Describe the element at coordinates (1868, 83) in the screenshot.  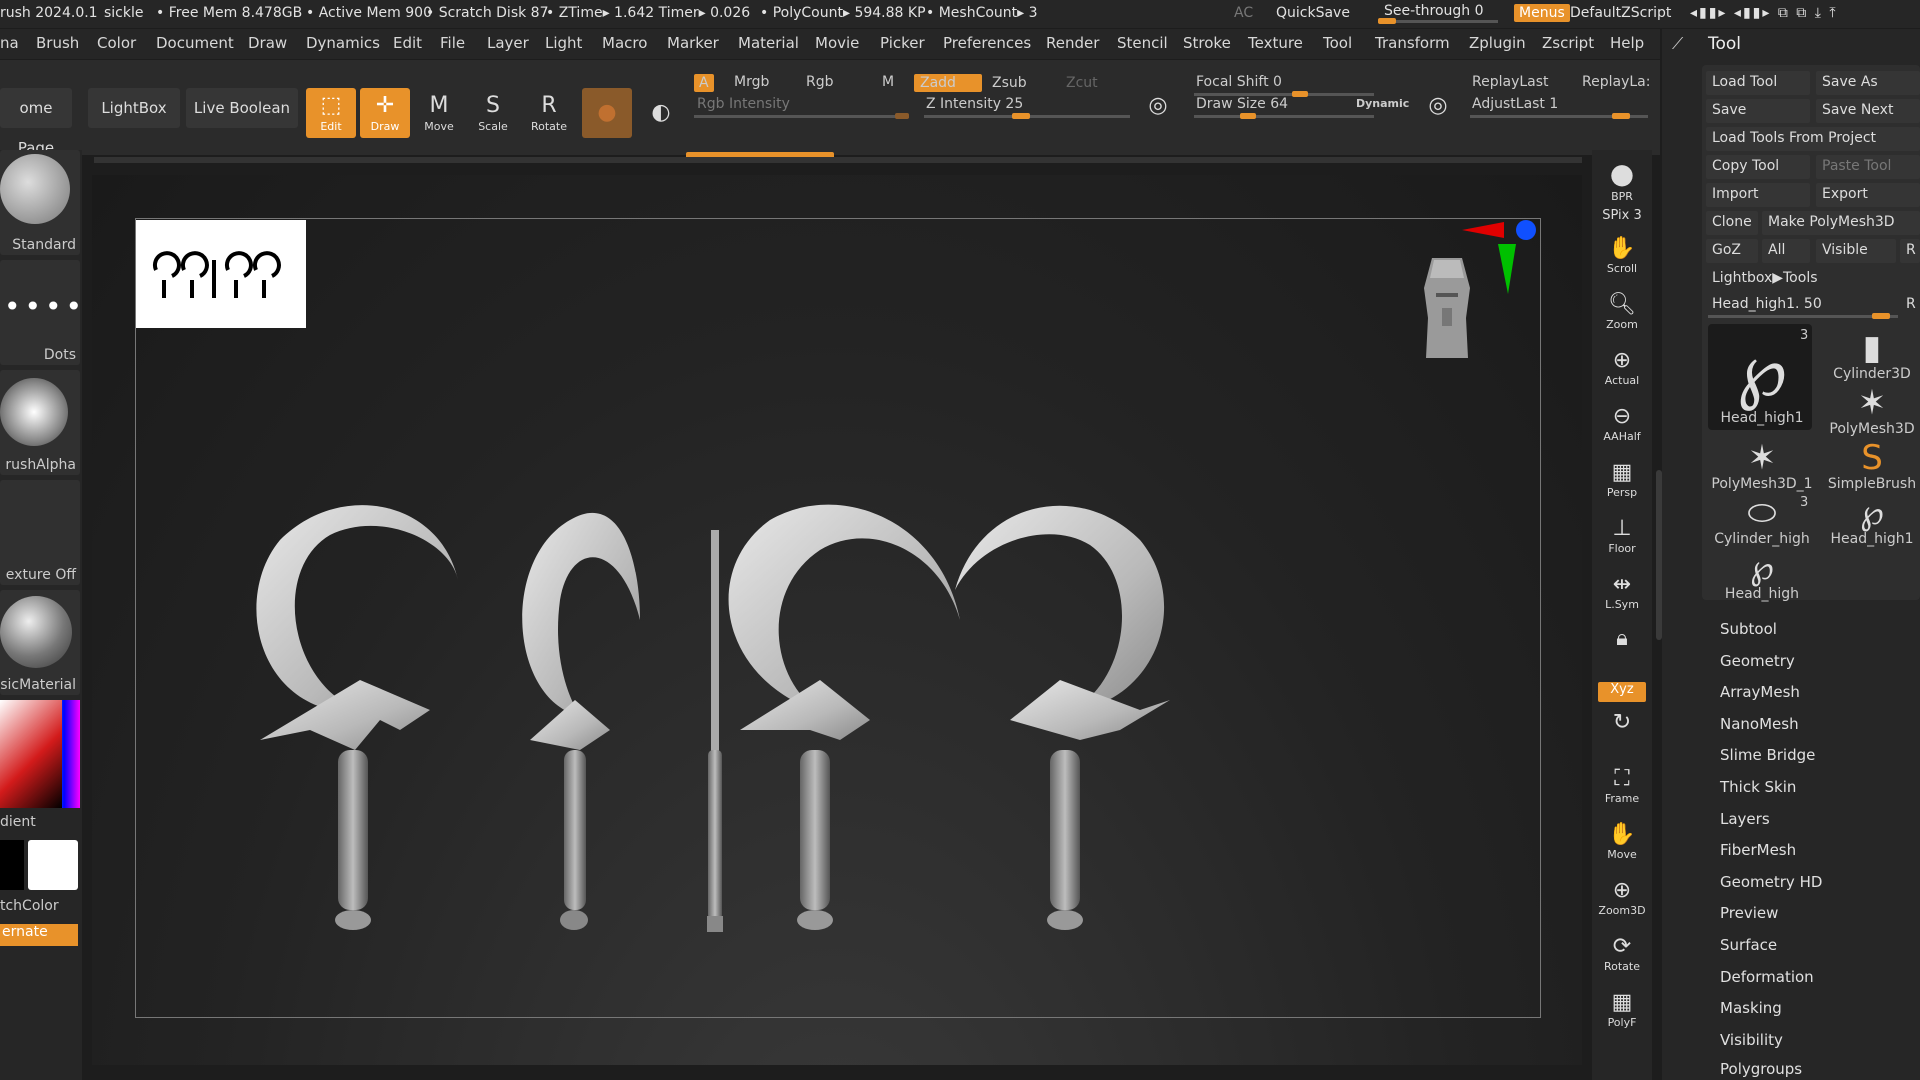
I see `save-as-button: Save As` at that location.